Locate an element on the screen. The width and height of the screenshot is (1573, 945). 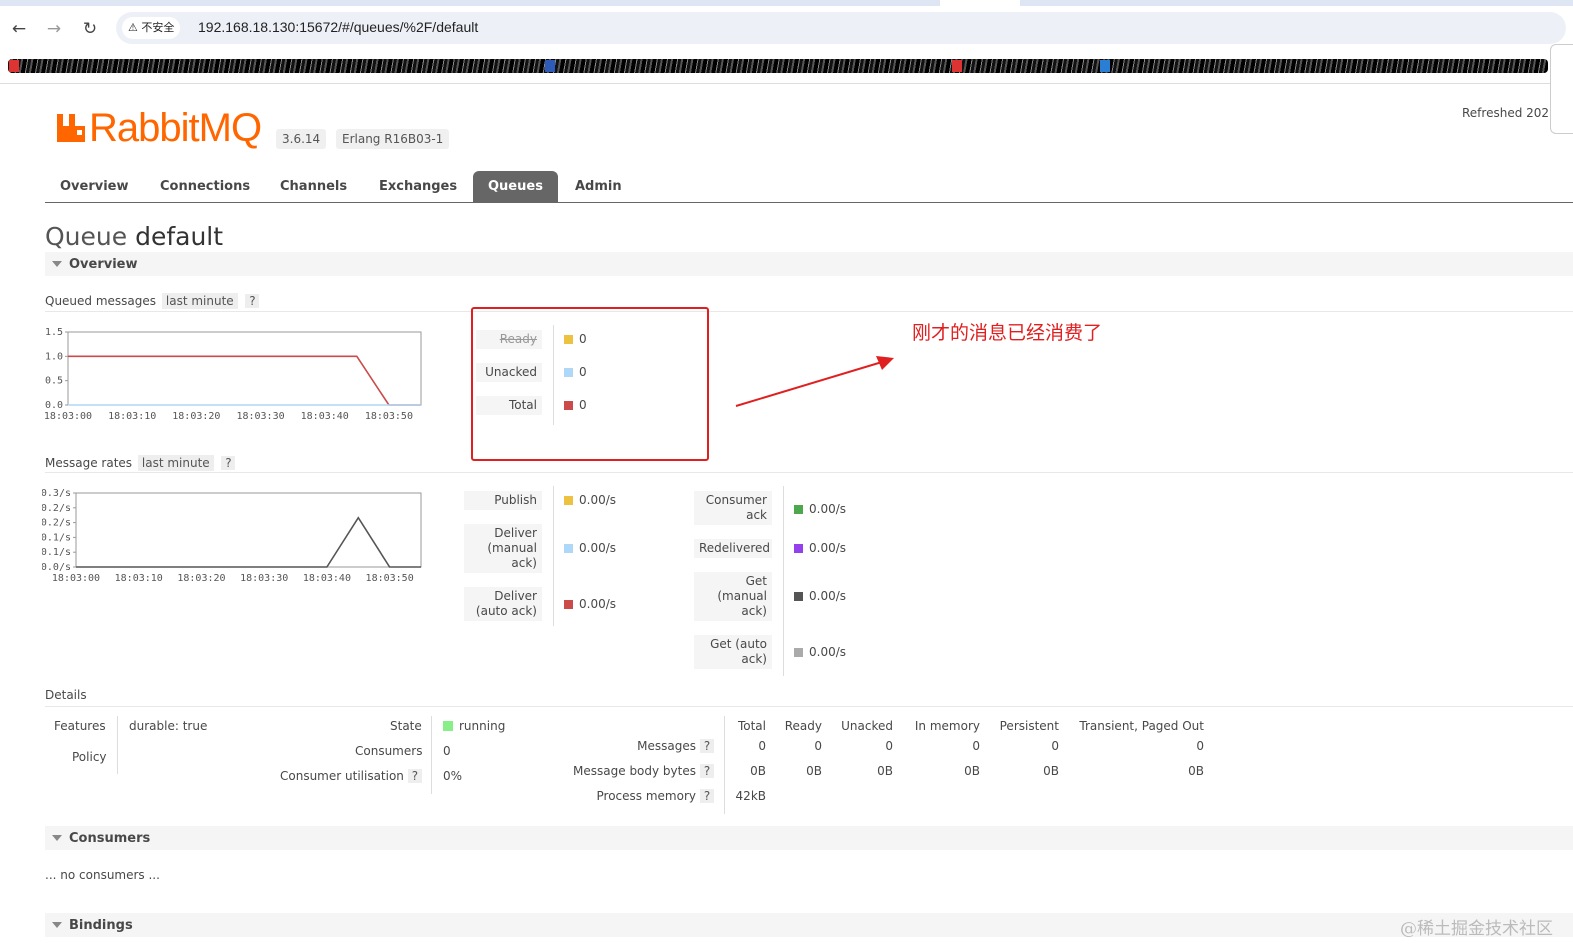
state-text: running is located at coordinates (482, 726).